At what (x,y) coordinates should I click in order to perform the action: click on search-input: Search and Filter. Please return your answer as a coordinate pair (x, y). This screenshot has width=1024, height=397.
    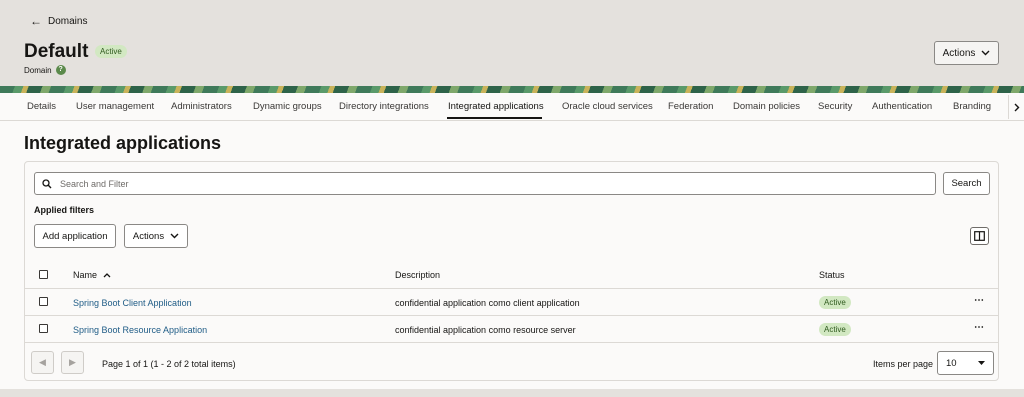
    Looking at the image, I should click on (485, 183).